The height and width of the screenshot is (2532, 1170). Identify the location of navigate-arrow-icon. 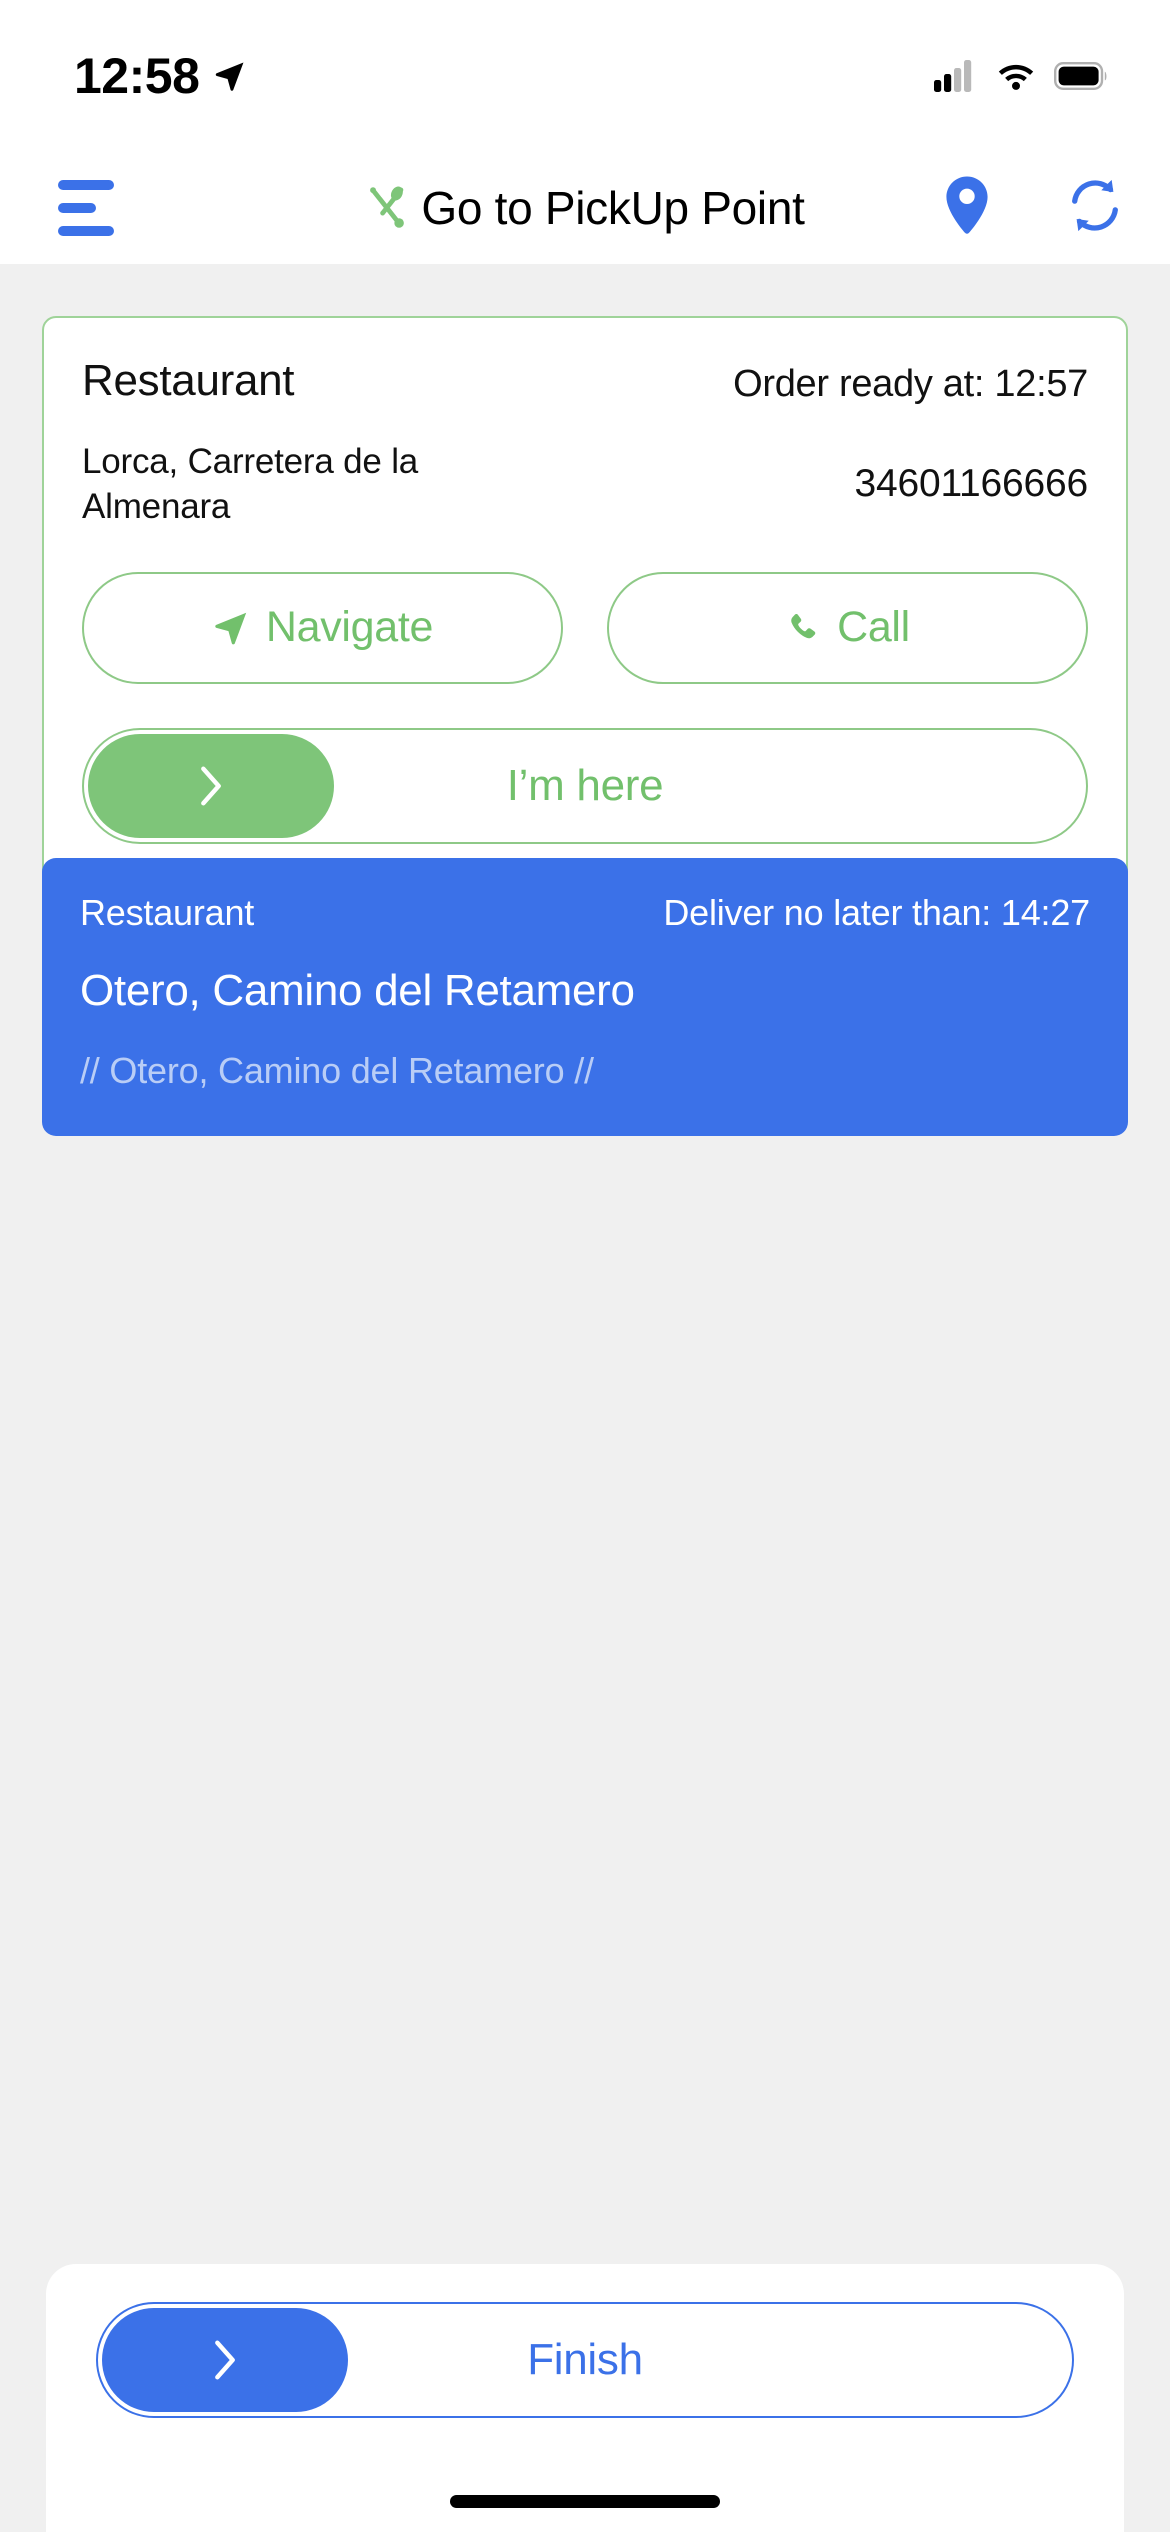
(231, 628).